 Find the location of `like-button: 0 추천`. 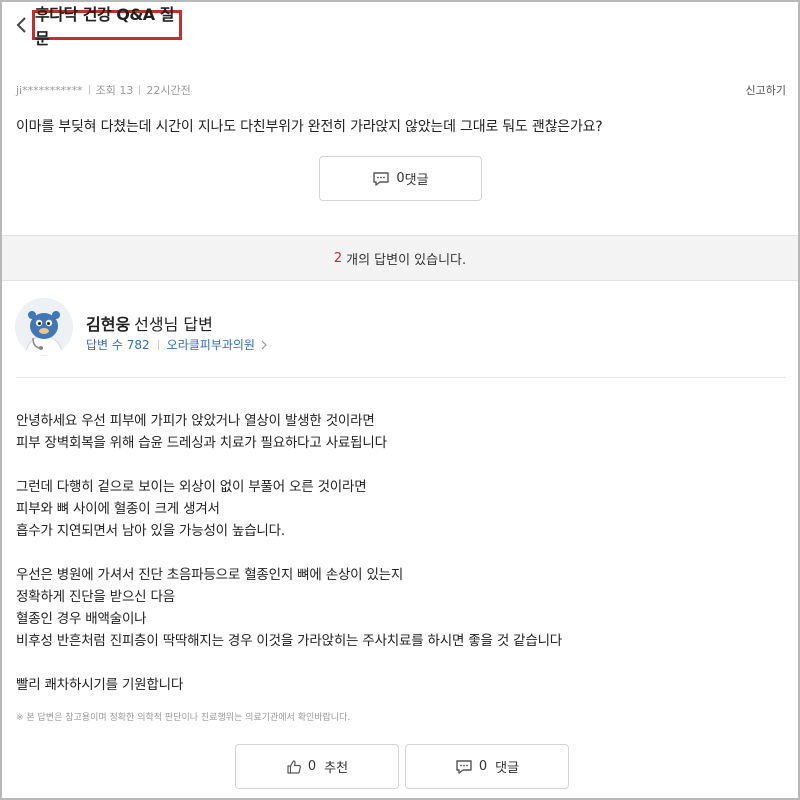

like-button: 0 추천 is located at coordinates (317, 766).